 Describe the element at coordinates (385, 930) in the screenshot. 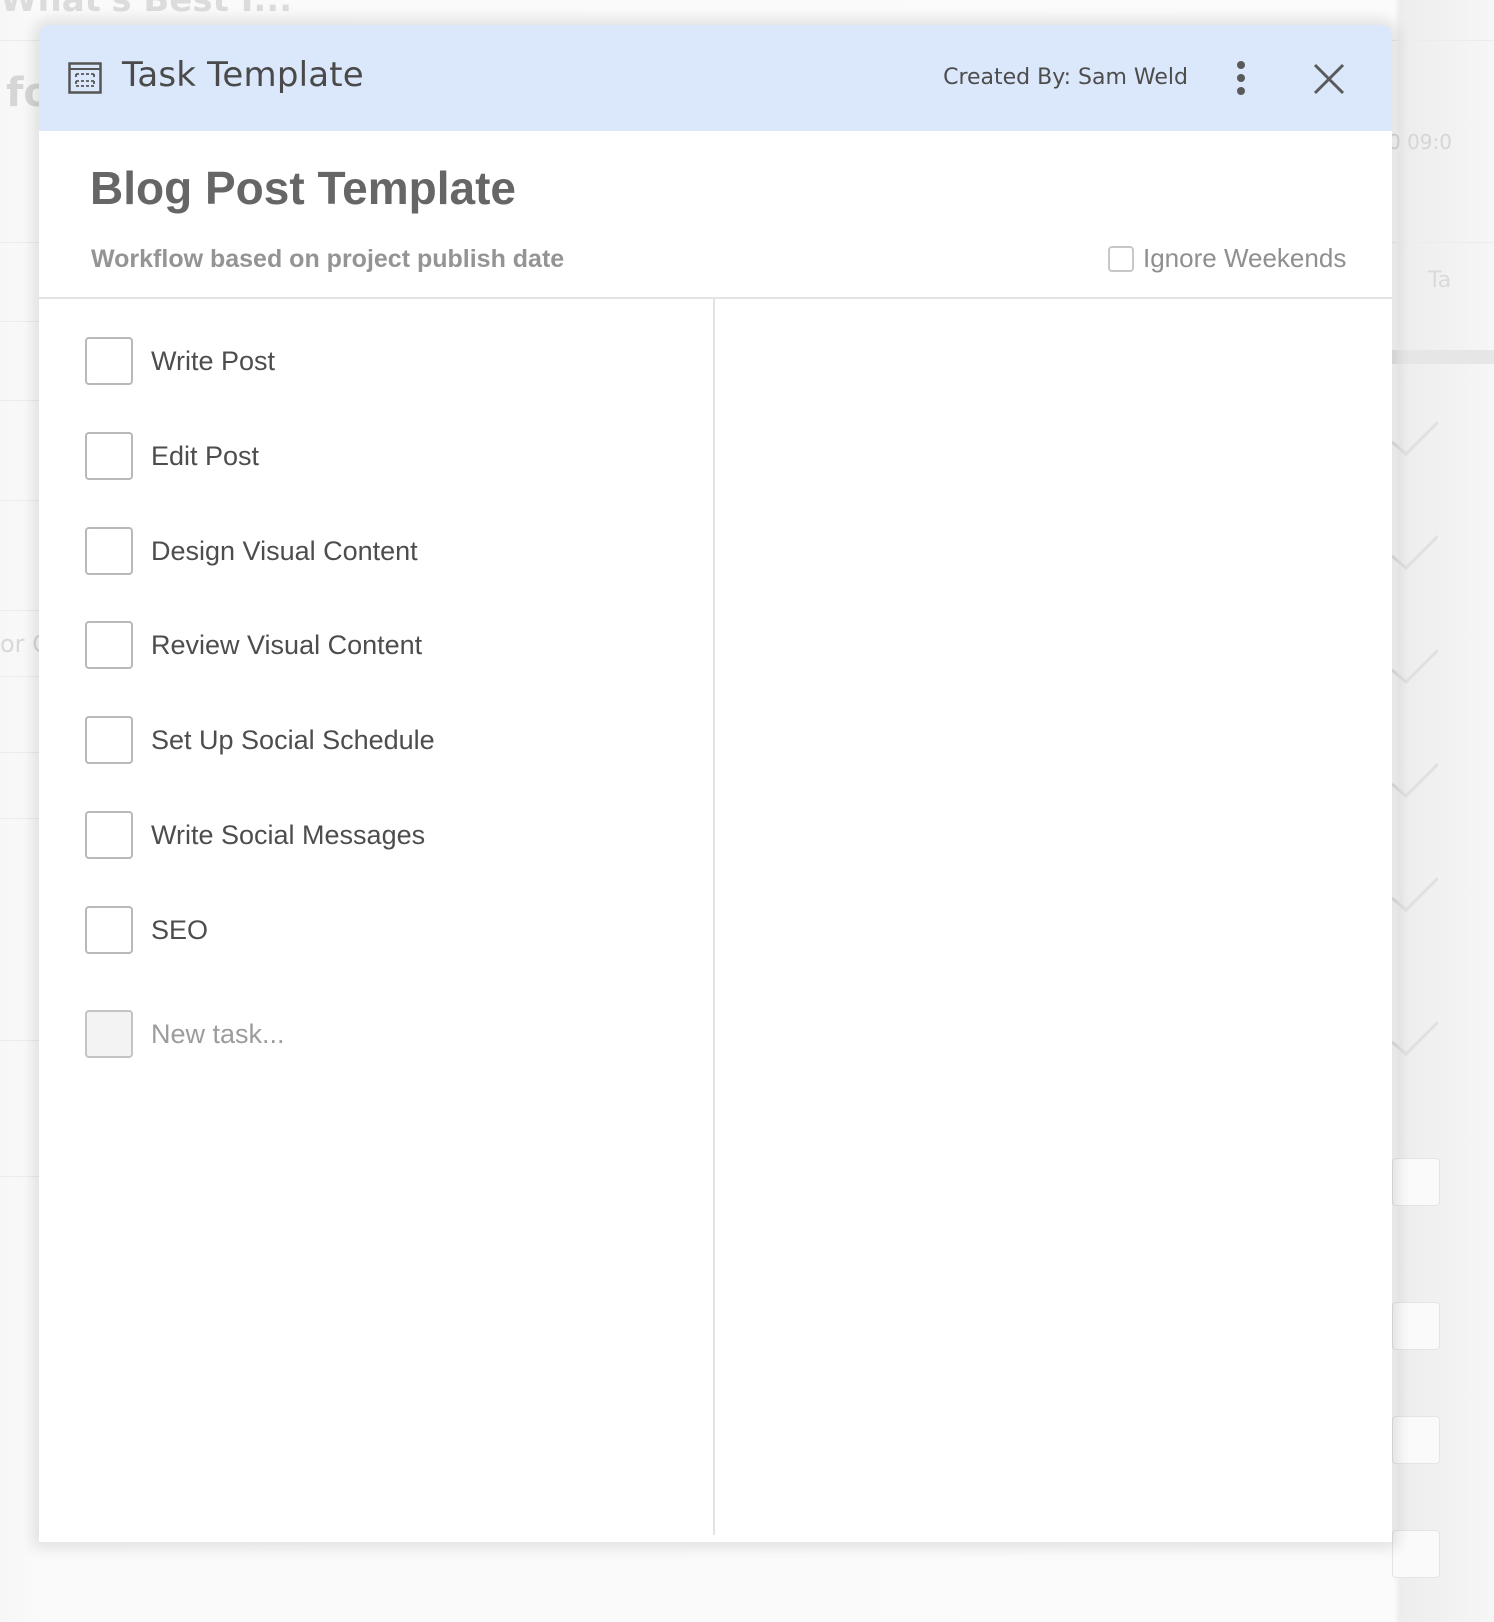

I see `task-item: SEO` at that location.